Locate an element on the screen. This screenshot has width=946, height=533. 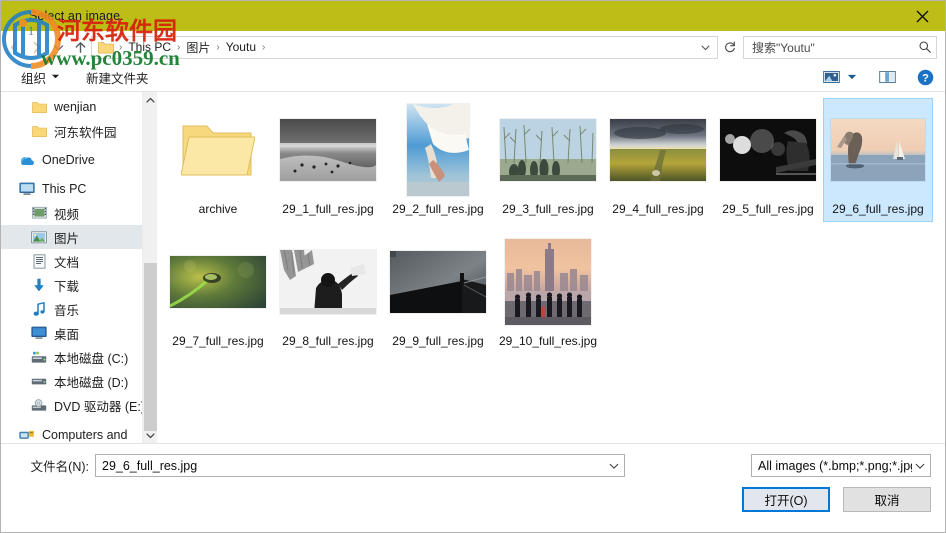
file-item-image: 29_10_full_res.jpg is located at coordinates (548, 292).